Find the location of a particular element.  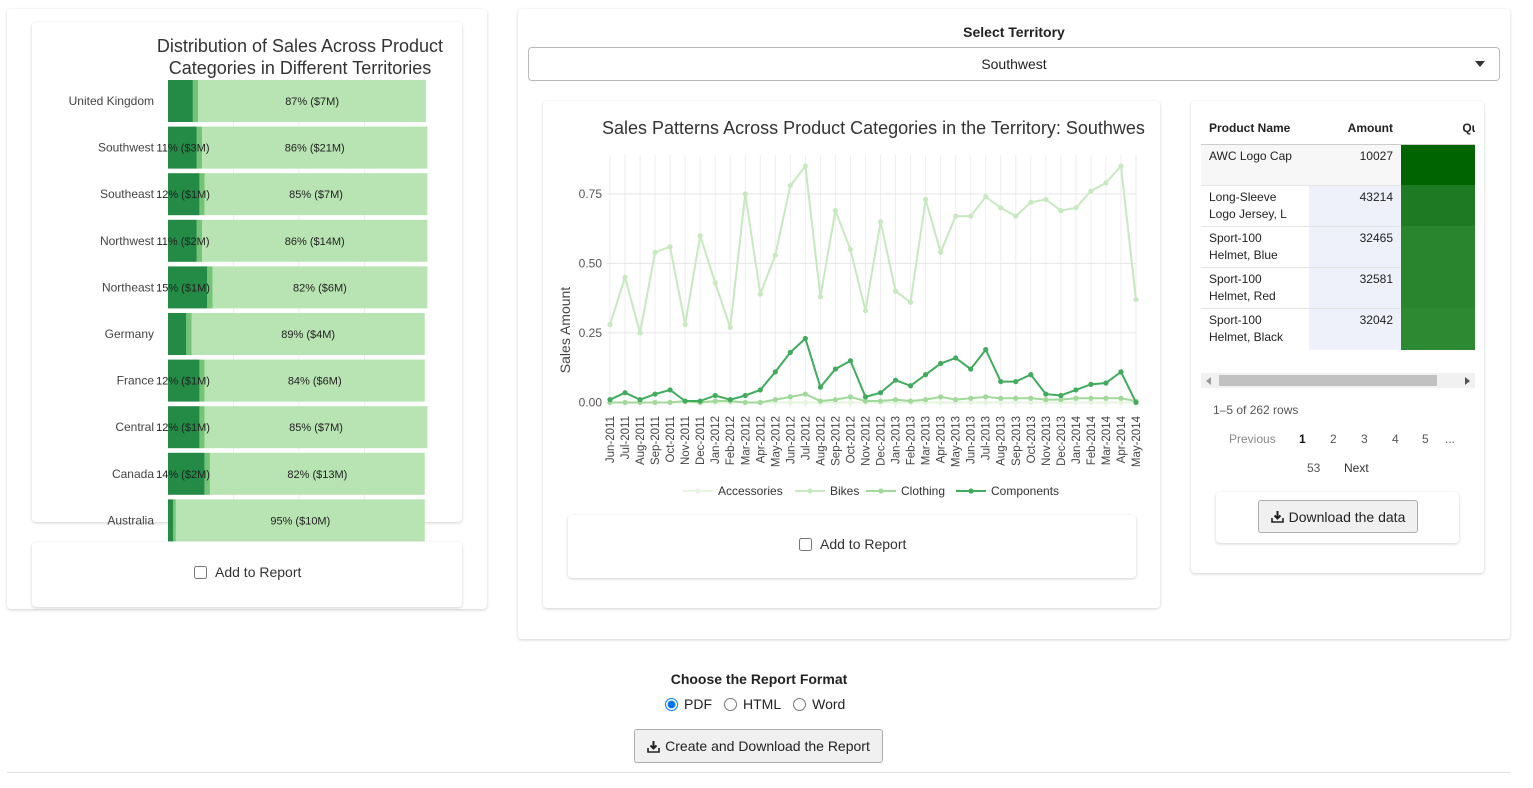

territory-select-value: Southwest is located at coordinates (1014, 64).